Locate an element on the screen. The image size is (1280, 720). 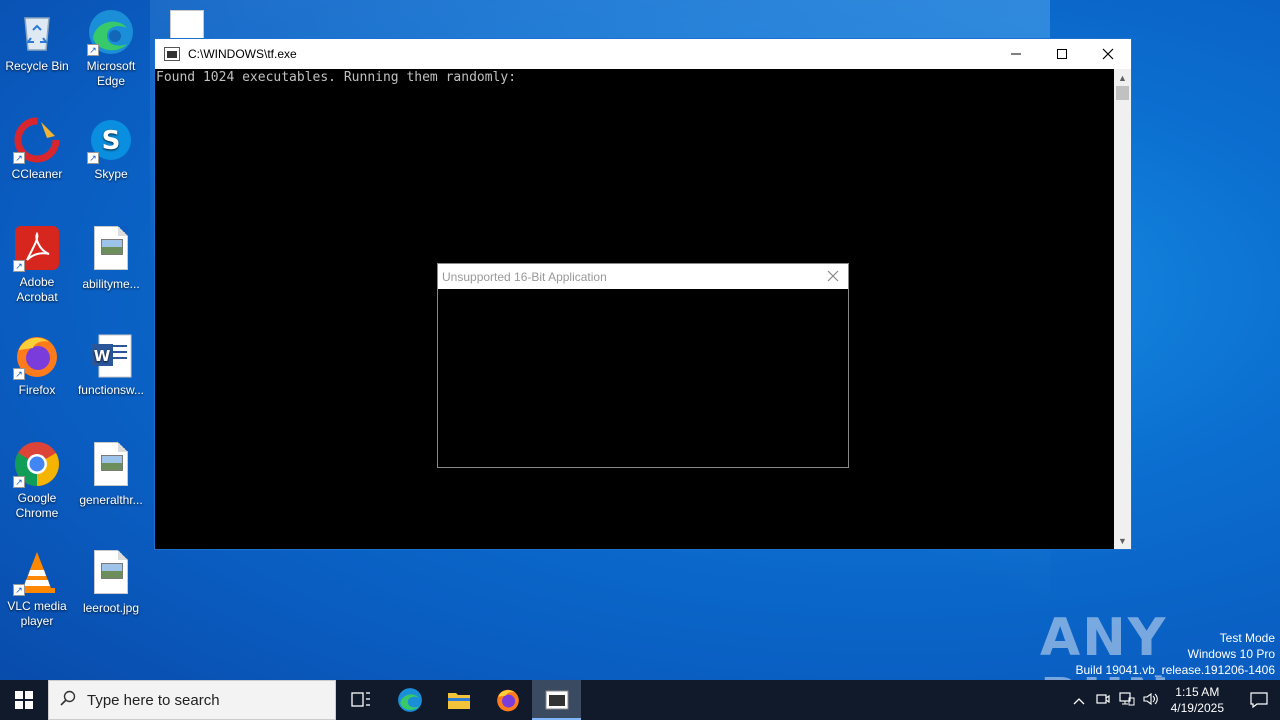
desktop-icon-label: Skype is located at coordinates (111, 174).